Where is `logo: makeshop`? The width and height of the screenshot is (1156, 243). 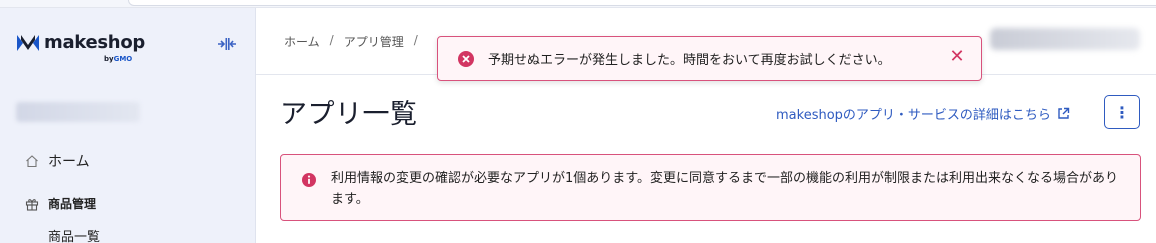 logo: makeshop is located at coordinates (80, 42).